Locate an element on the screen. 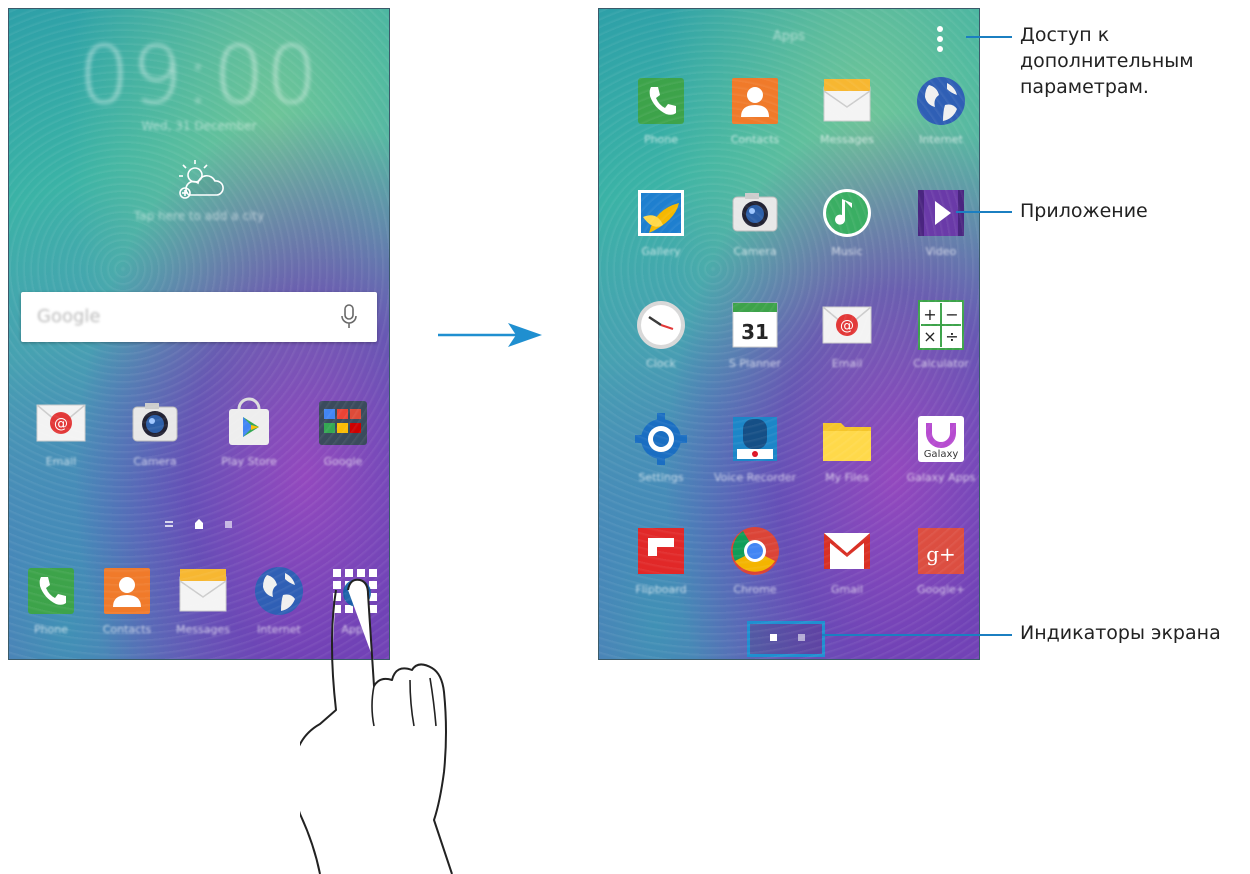  voice-recorder-icon is located at coordinates (755, 439).